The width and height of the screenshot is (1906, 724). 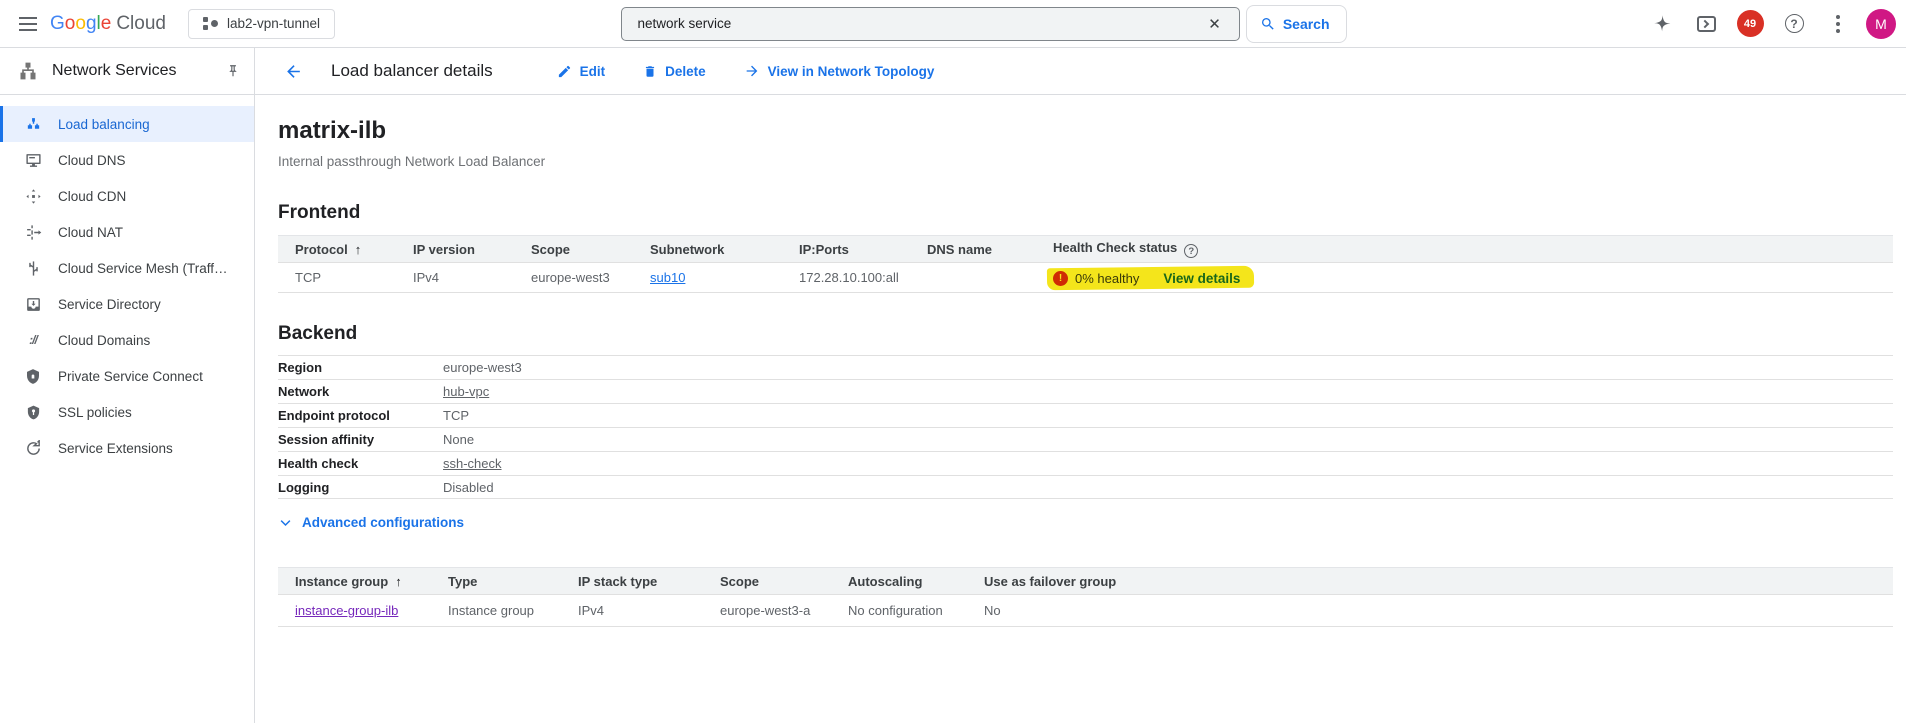 I want to click on sidebar-header: Network Services, so click(x=127, y=71).